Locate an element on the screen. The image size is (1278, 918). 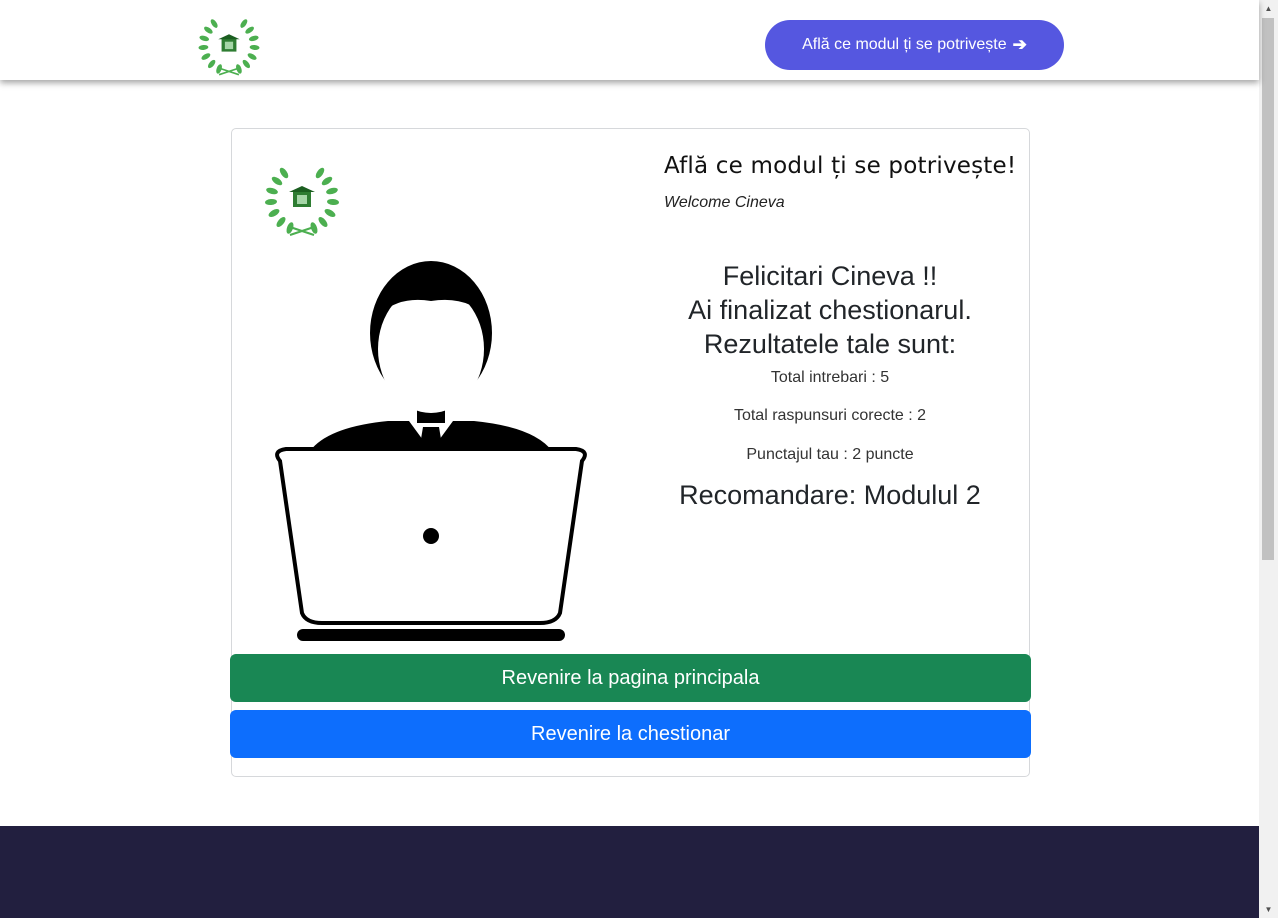
results-intro-line: Rezultatele tale sunt: is located at coordinates (830, 344).